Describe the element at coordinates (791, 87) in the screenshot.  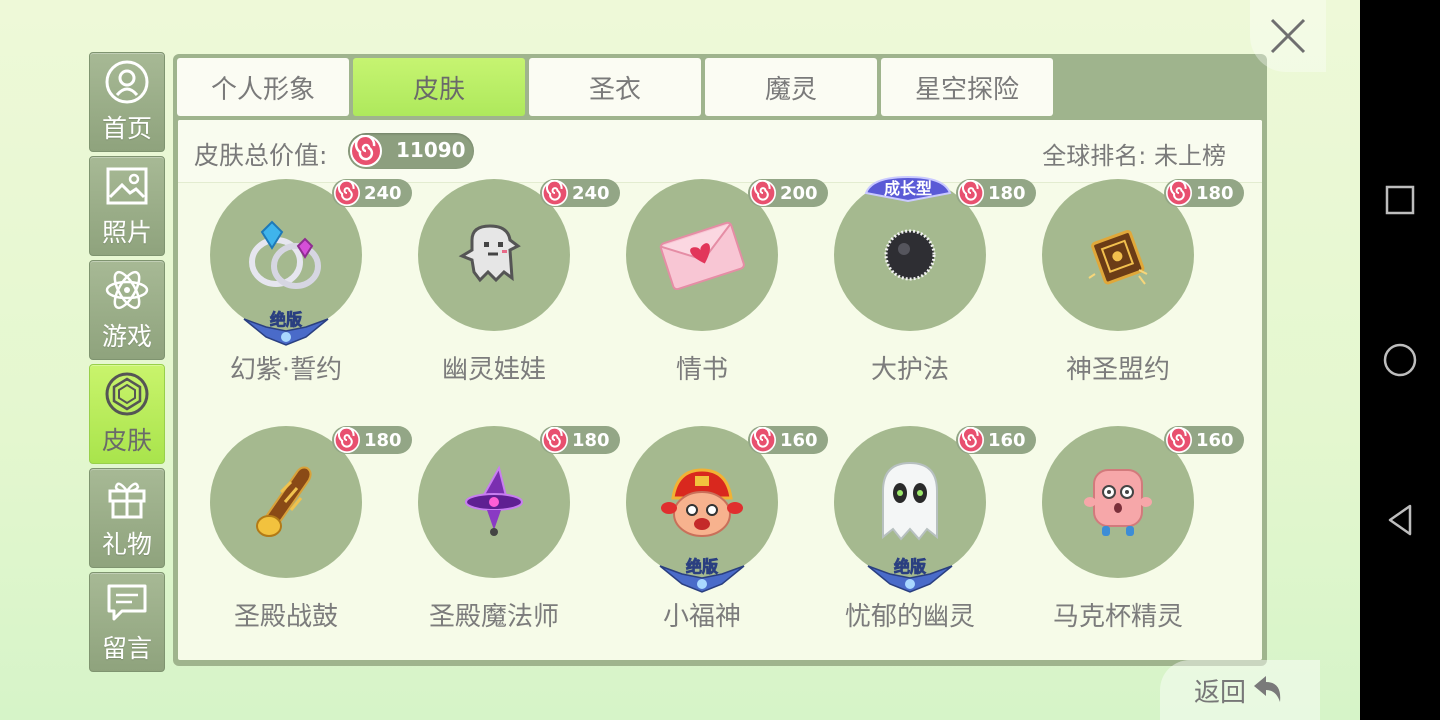
I see `tab-spirits: 魔灵` at that location.